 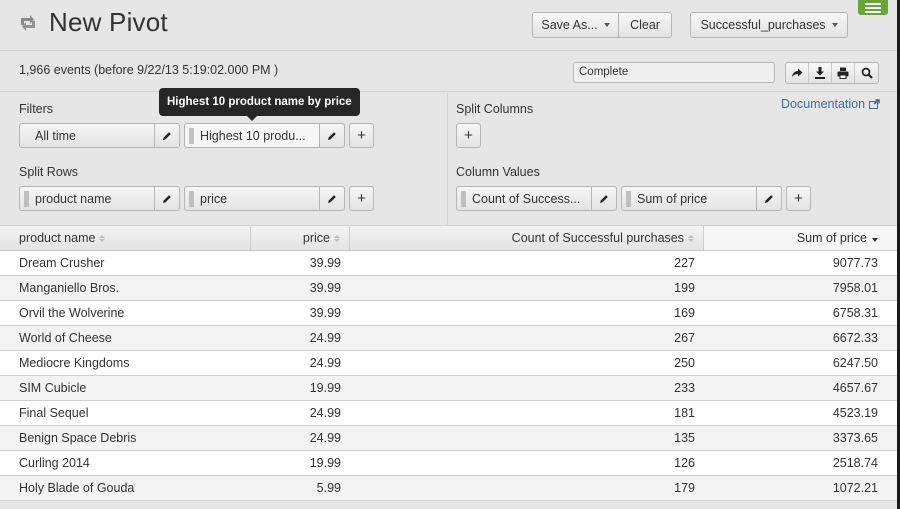 I want to click on table-row: Benign Space Debris 24.99 135 3373.65, so click(x=448, y=438).